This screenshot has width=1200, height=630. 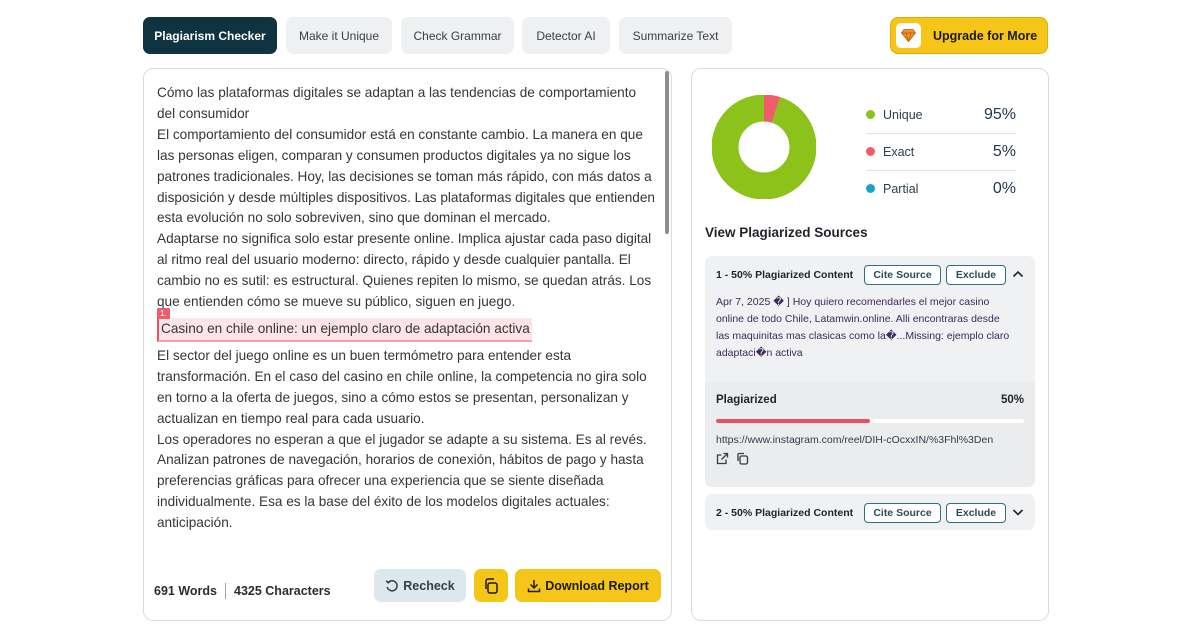 What do you see at coordinates (1004, 188) in the screenshot?
I see `legend-value: 0%` at bounding box center [1004, 188].